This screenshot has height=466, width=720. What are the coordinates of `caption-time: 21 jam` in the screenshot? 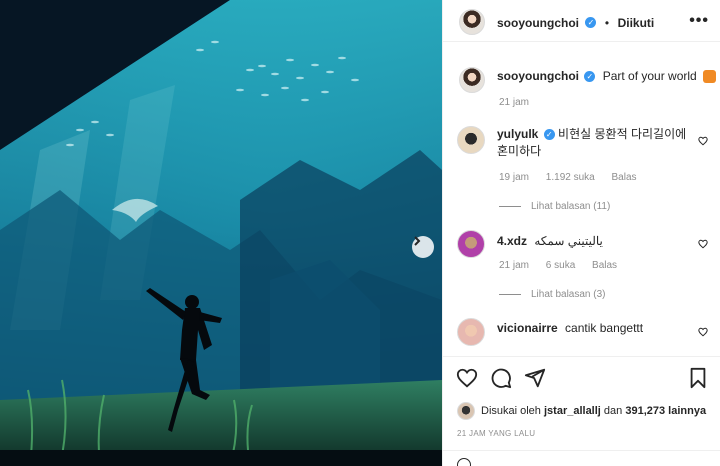 It's located at (514, 102).